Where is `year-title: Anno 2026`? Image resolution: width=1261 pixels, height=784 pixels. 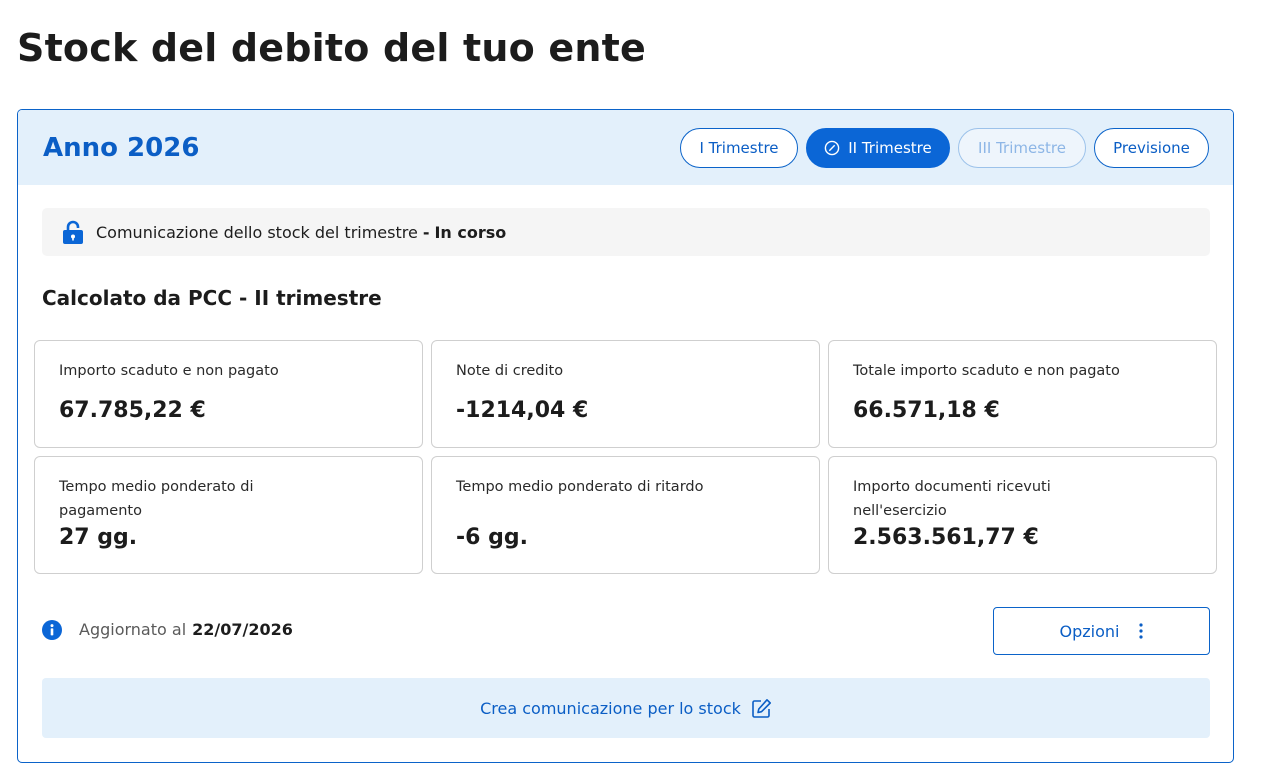
year-title: Anno 2026 is located at coordinates (121, 147).